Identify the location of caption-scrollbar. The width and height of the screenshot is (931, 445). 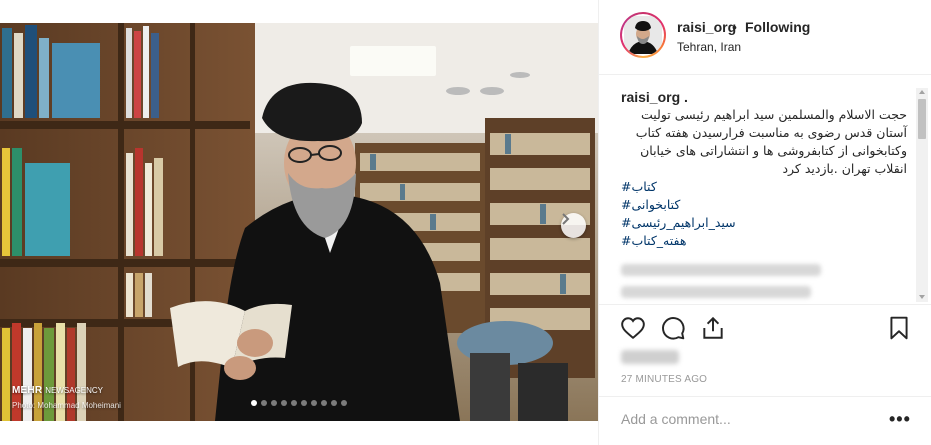
(922, 195).